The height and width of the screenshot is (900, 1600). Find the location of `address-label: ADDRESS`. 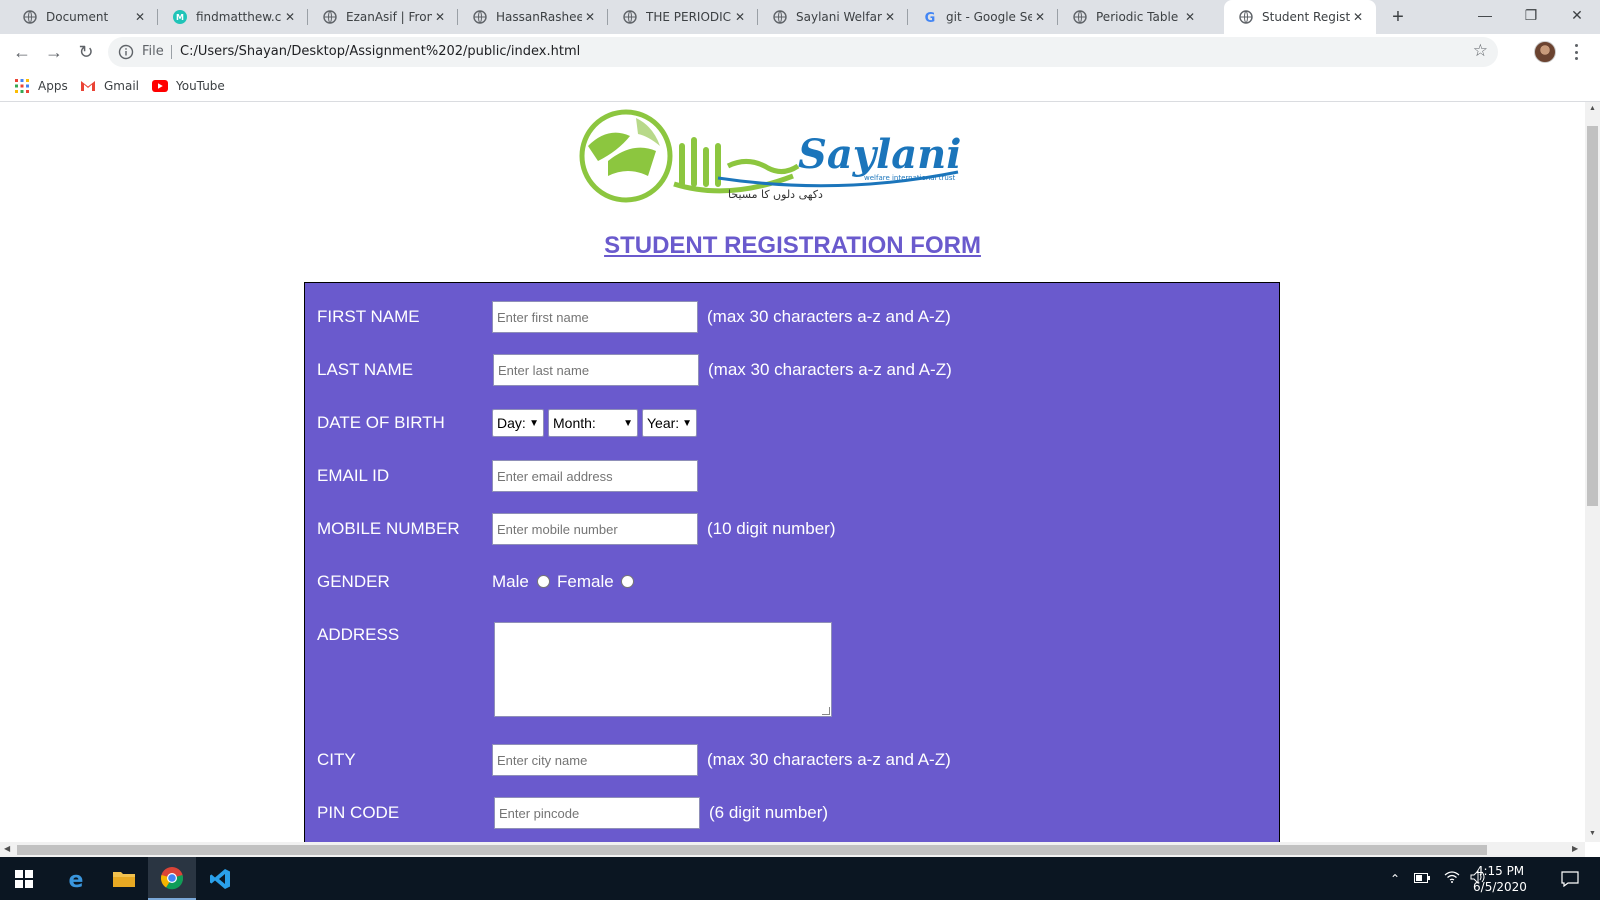

address-label: ADDRESS is located at coordinates (358, 634).